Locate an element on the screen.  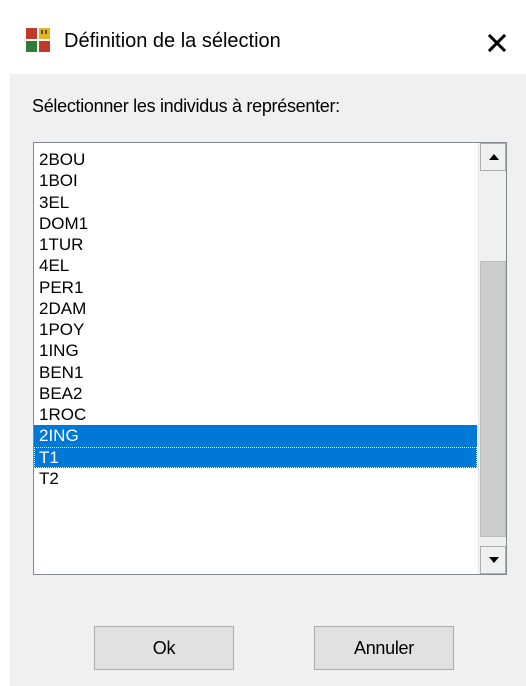
list-item: 1ING is located at coordinates (255, 350).